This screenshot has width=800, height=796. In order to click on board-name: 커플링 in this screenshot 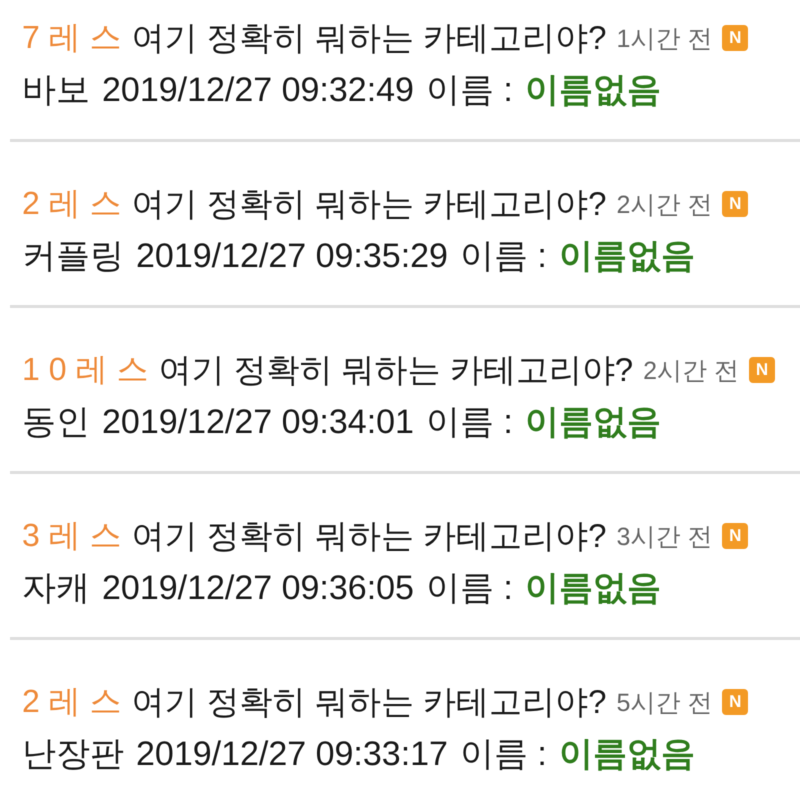, I will do `click(73, 256)`.